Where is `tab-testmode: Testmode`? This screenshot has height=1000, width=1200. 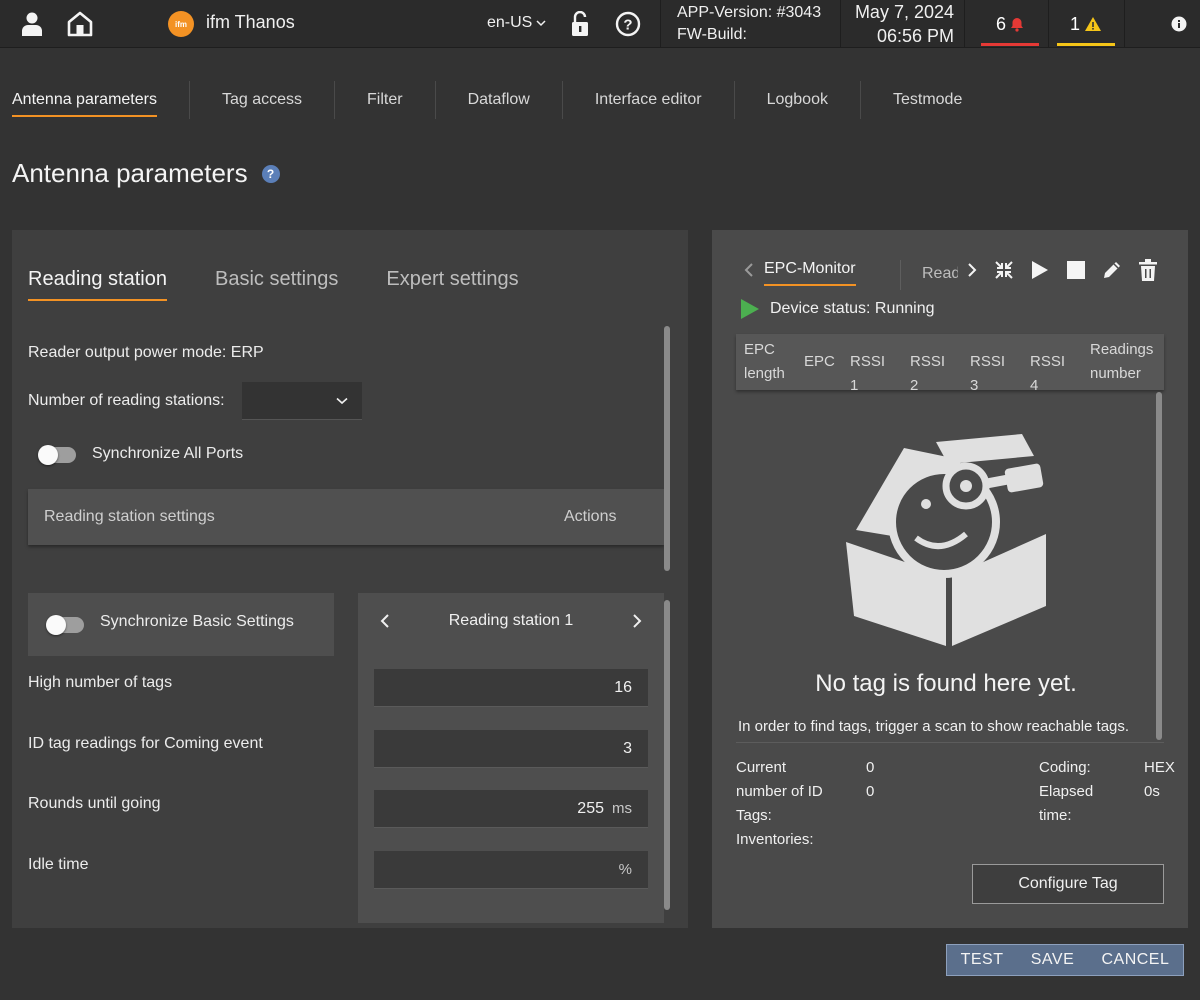
tab-testmode: Testmode is located at coordinates (927, 100).